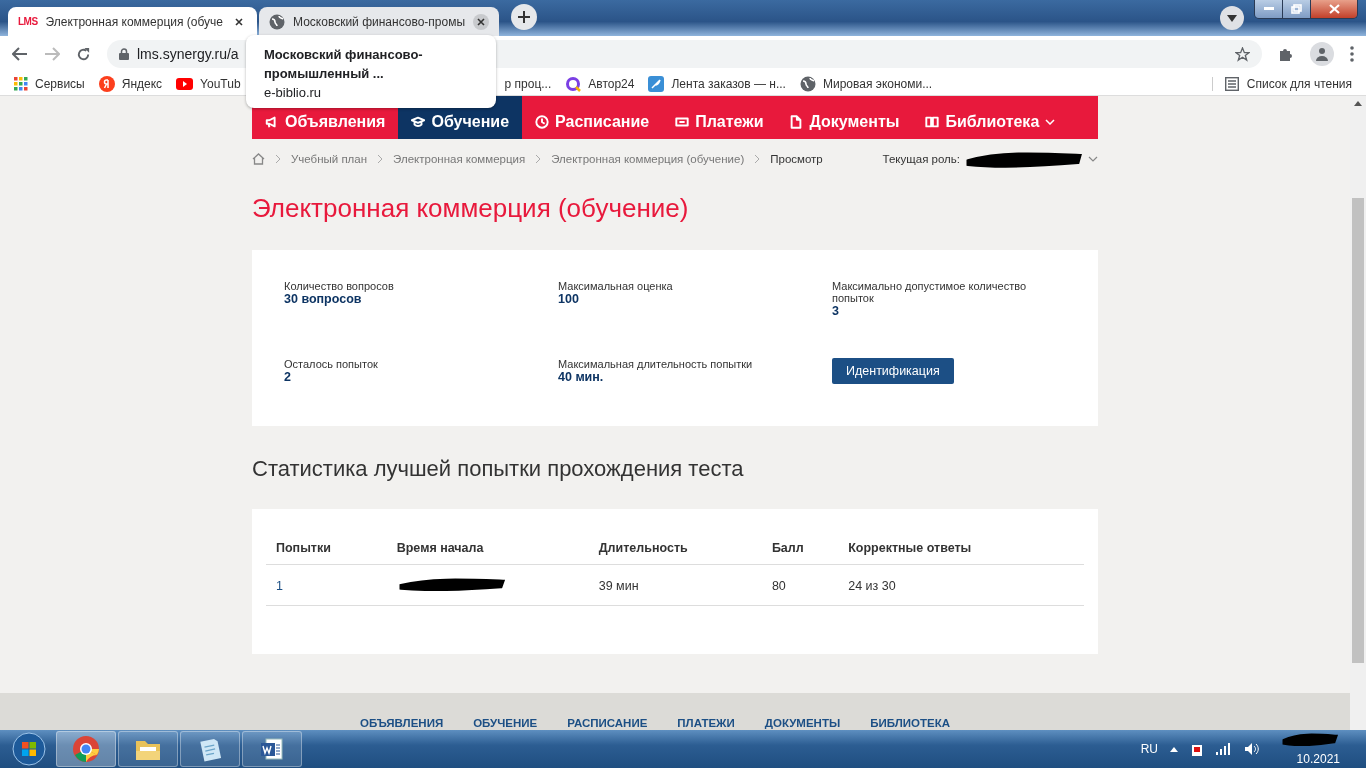 This screenshot has width=1366, height=768. Describe the element at coordinates (1174, 749) in the screenshot. I see `caret-up-icon` at that location.